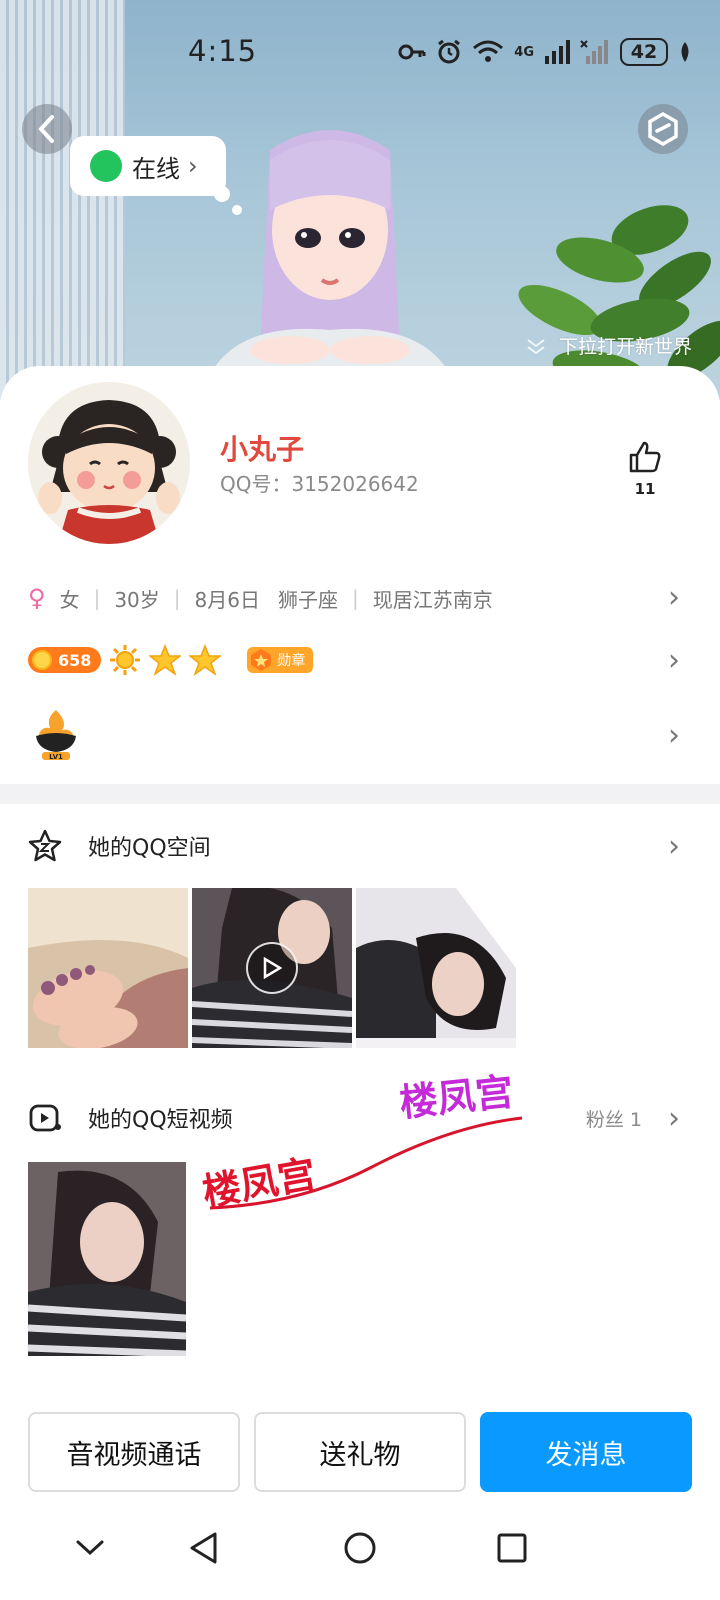 The image size is (720, 1600). I want to click on send-message-button: 发消息, so click(586, 1452).